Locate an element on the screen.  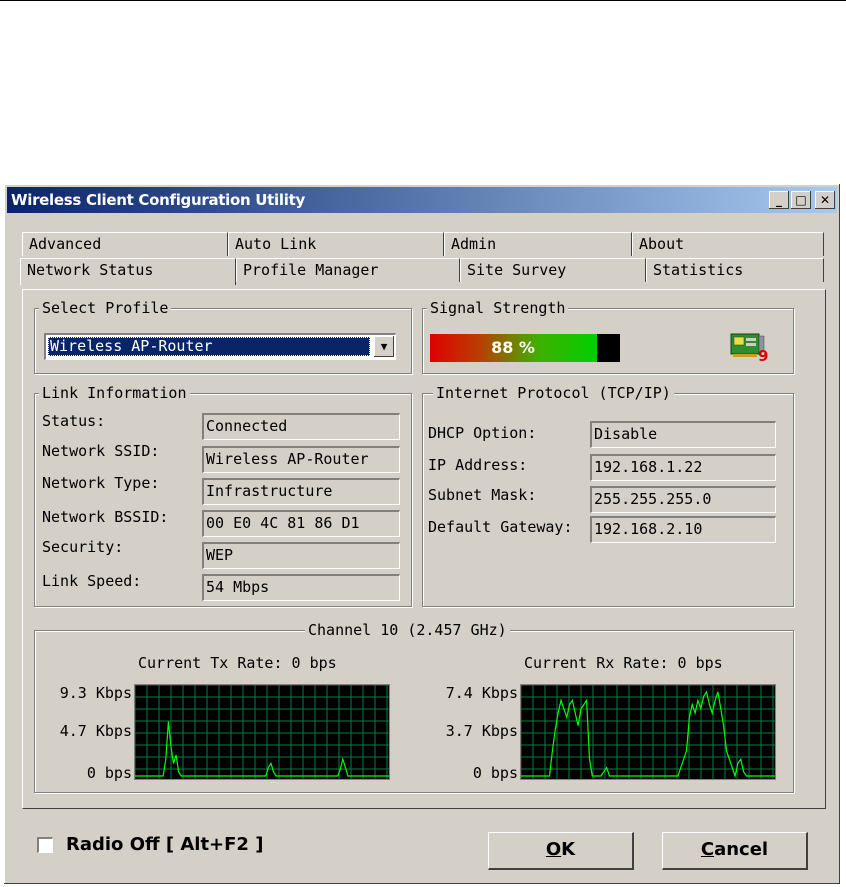
tcpip-row-value: 192.168.1.22 is located at coordinates (683, 467).